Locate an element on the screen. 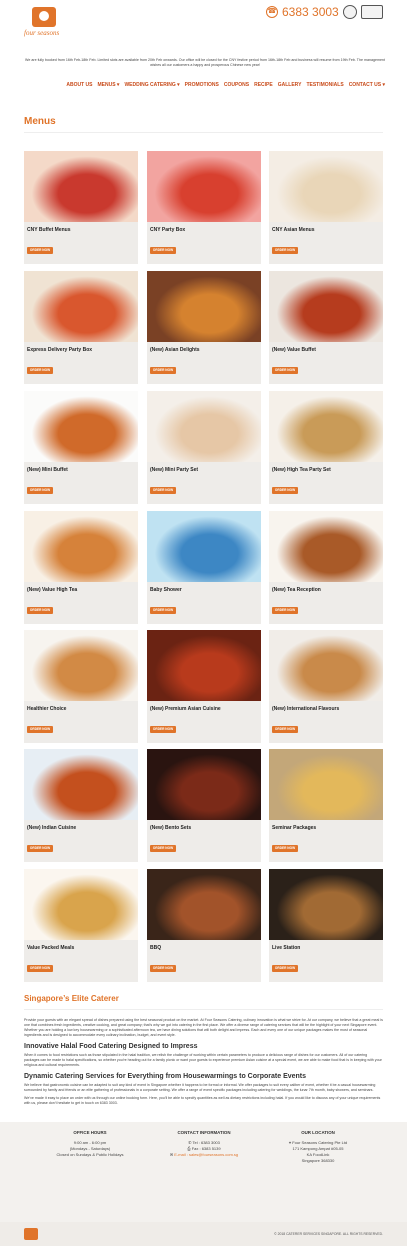  menu-title: (New) Mini Buffet is located at coordinates (47, 470).